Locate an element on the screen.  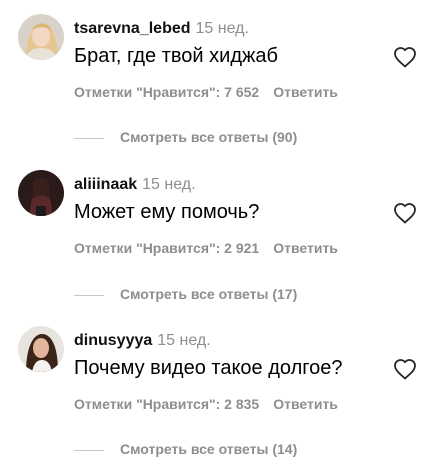
view-replies-label: Смотреть все ответы (14) is located at coordinates (208, 449).